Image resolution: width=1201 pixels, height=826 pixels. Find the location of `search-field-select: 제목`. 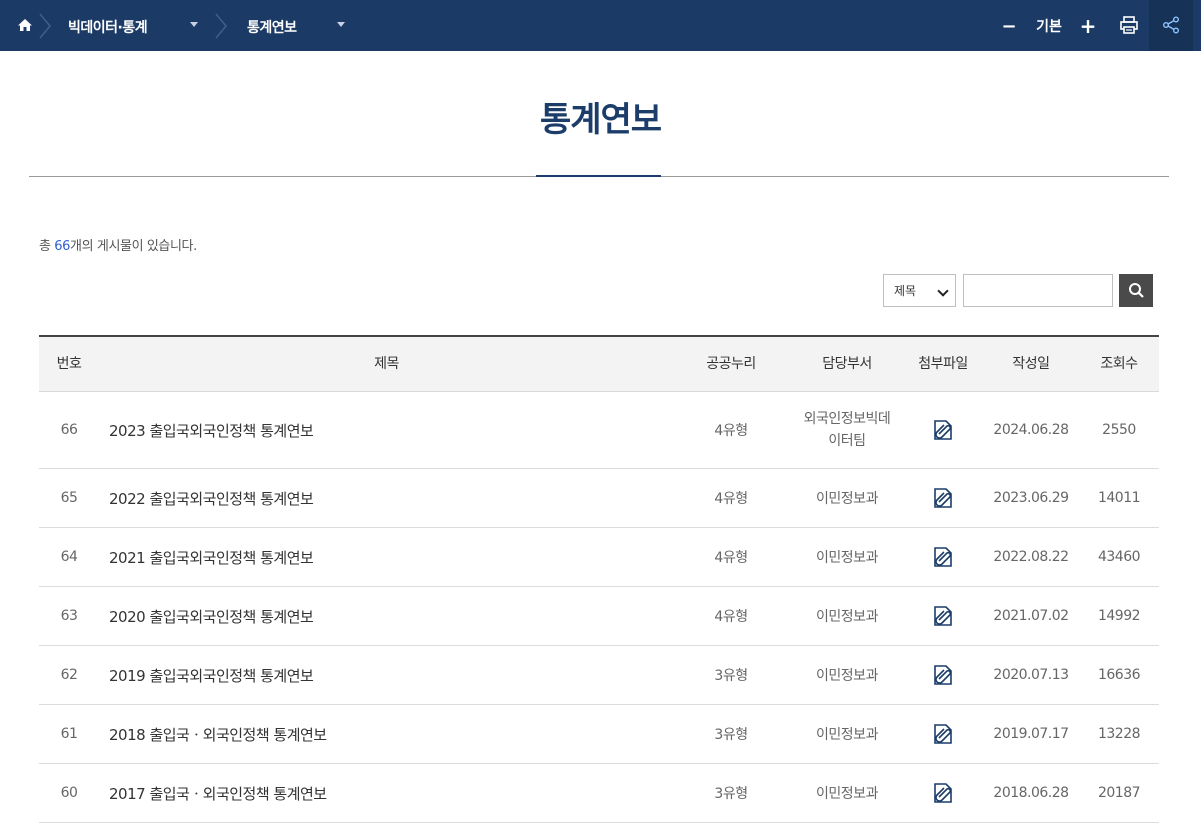

search-field-select: 제목 is located at coordinates (919, 290).